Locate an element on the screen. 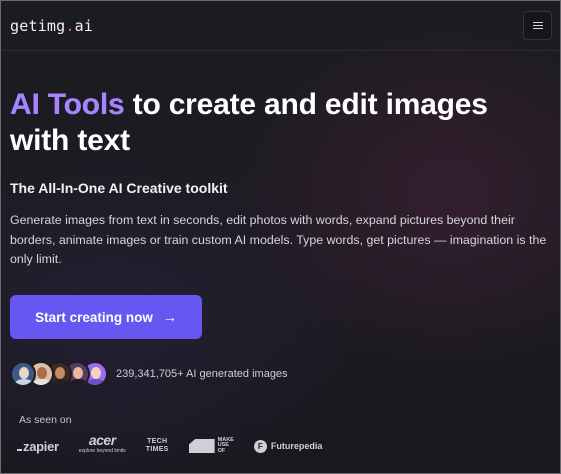 The height and width of the screenshot is (474, 561). acer-tagline: explore beyond limits is located at coordinates (102, 451).